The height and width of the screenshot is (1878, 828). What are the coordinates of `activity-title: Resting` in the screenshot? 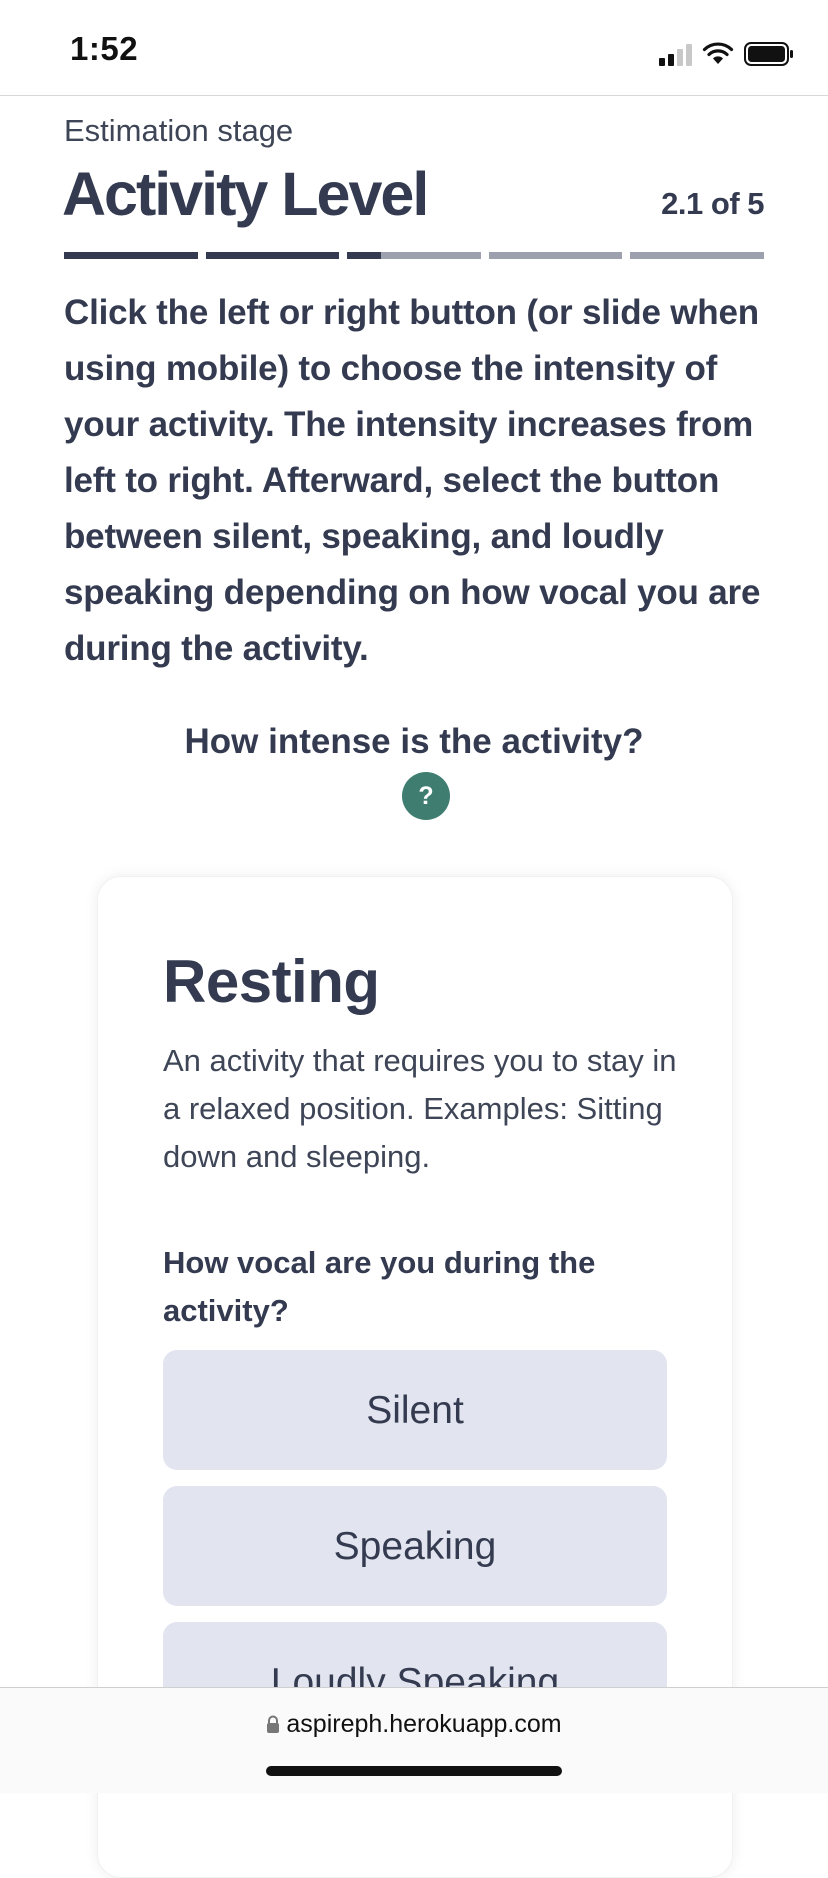 It's located at (271, 981).